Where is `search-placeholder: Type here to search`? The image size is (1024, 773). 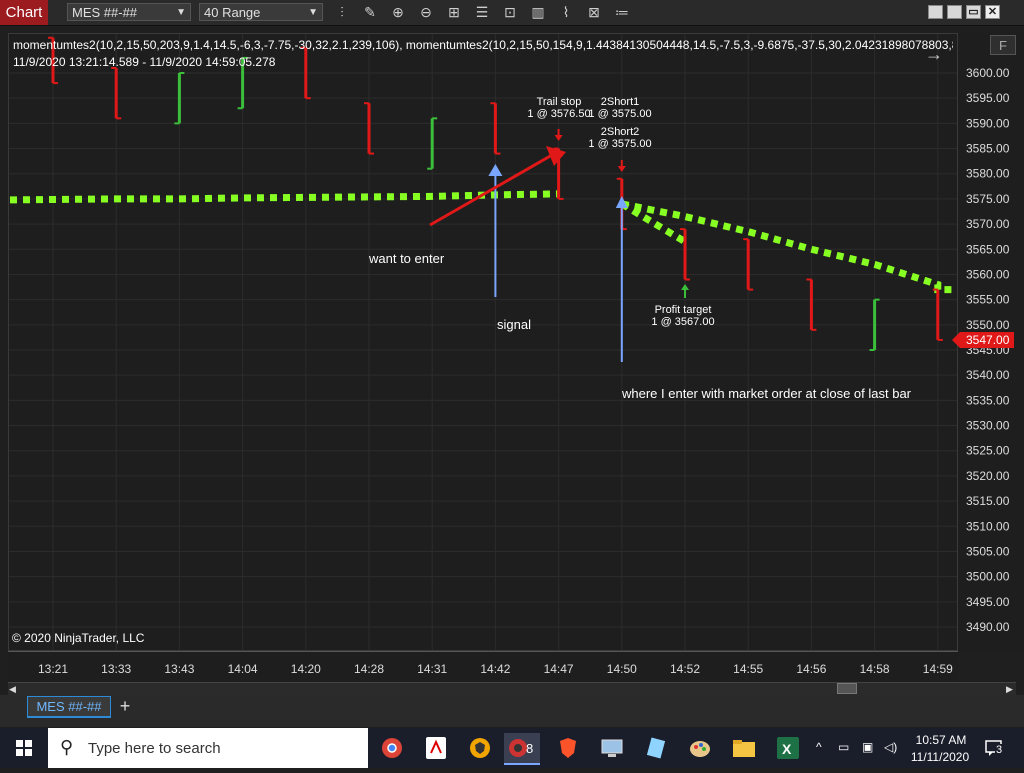 search-placeholder: Type here to search is located at coordinates (154, 748).